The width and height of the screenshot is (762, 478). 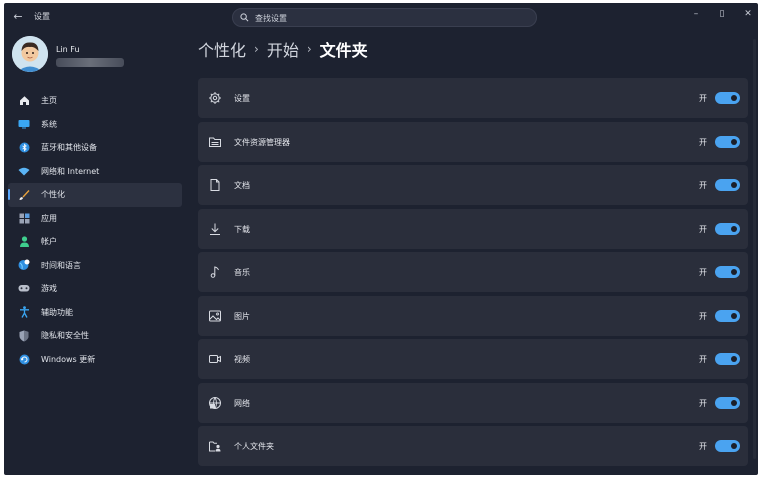 I want to click on bluetooth-icon, so click(x=24, y=148).